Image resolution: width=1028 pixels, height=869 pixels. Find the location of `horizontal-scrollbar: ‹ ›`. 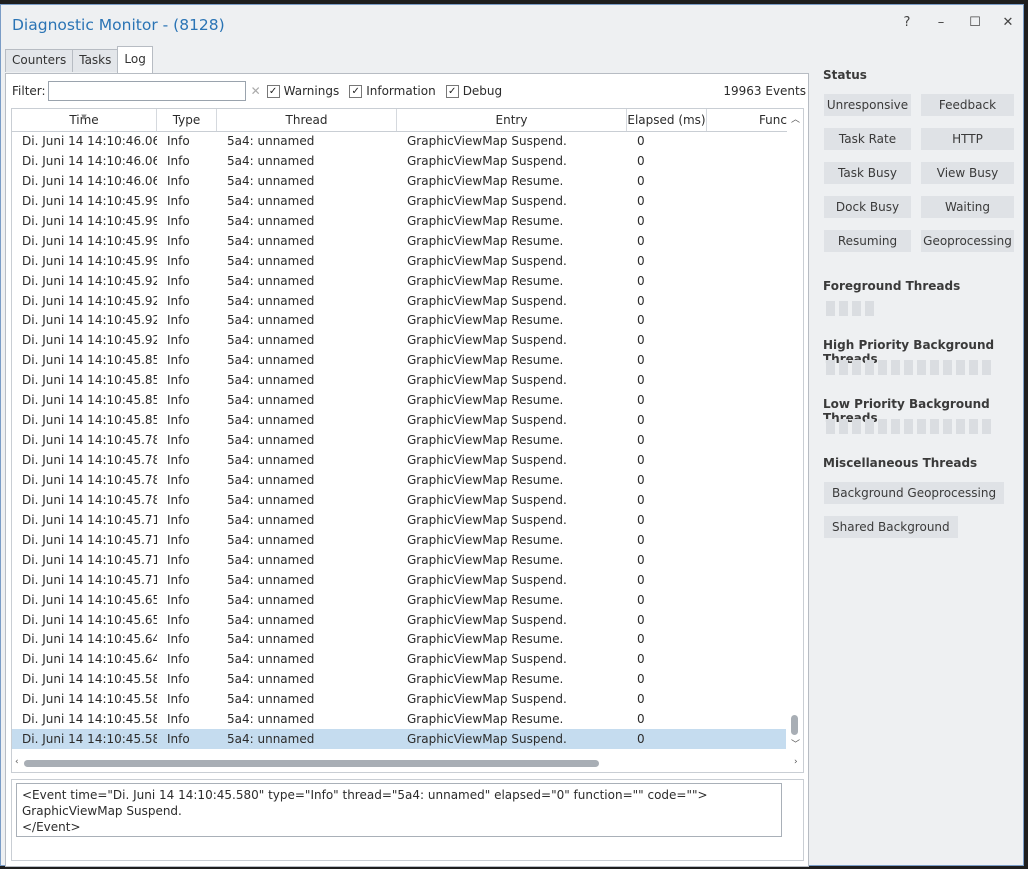

horizontal-scrollbar: ‹ › is located at coordinates (407, 763).